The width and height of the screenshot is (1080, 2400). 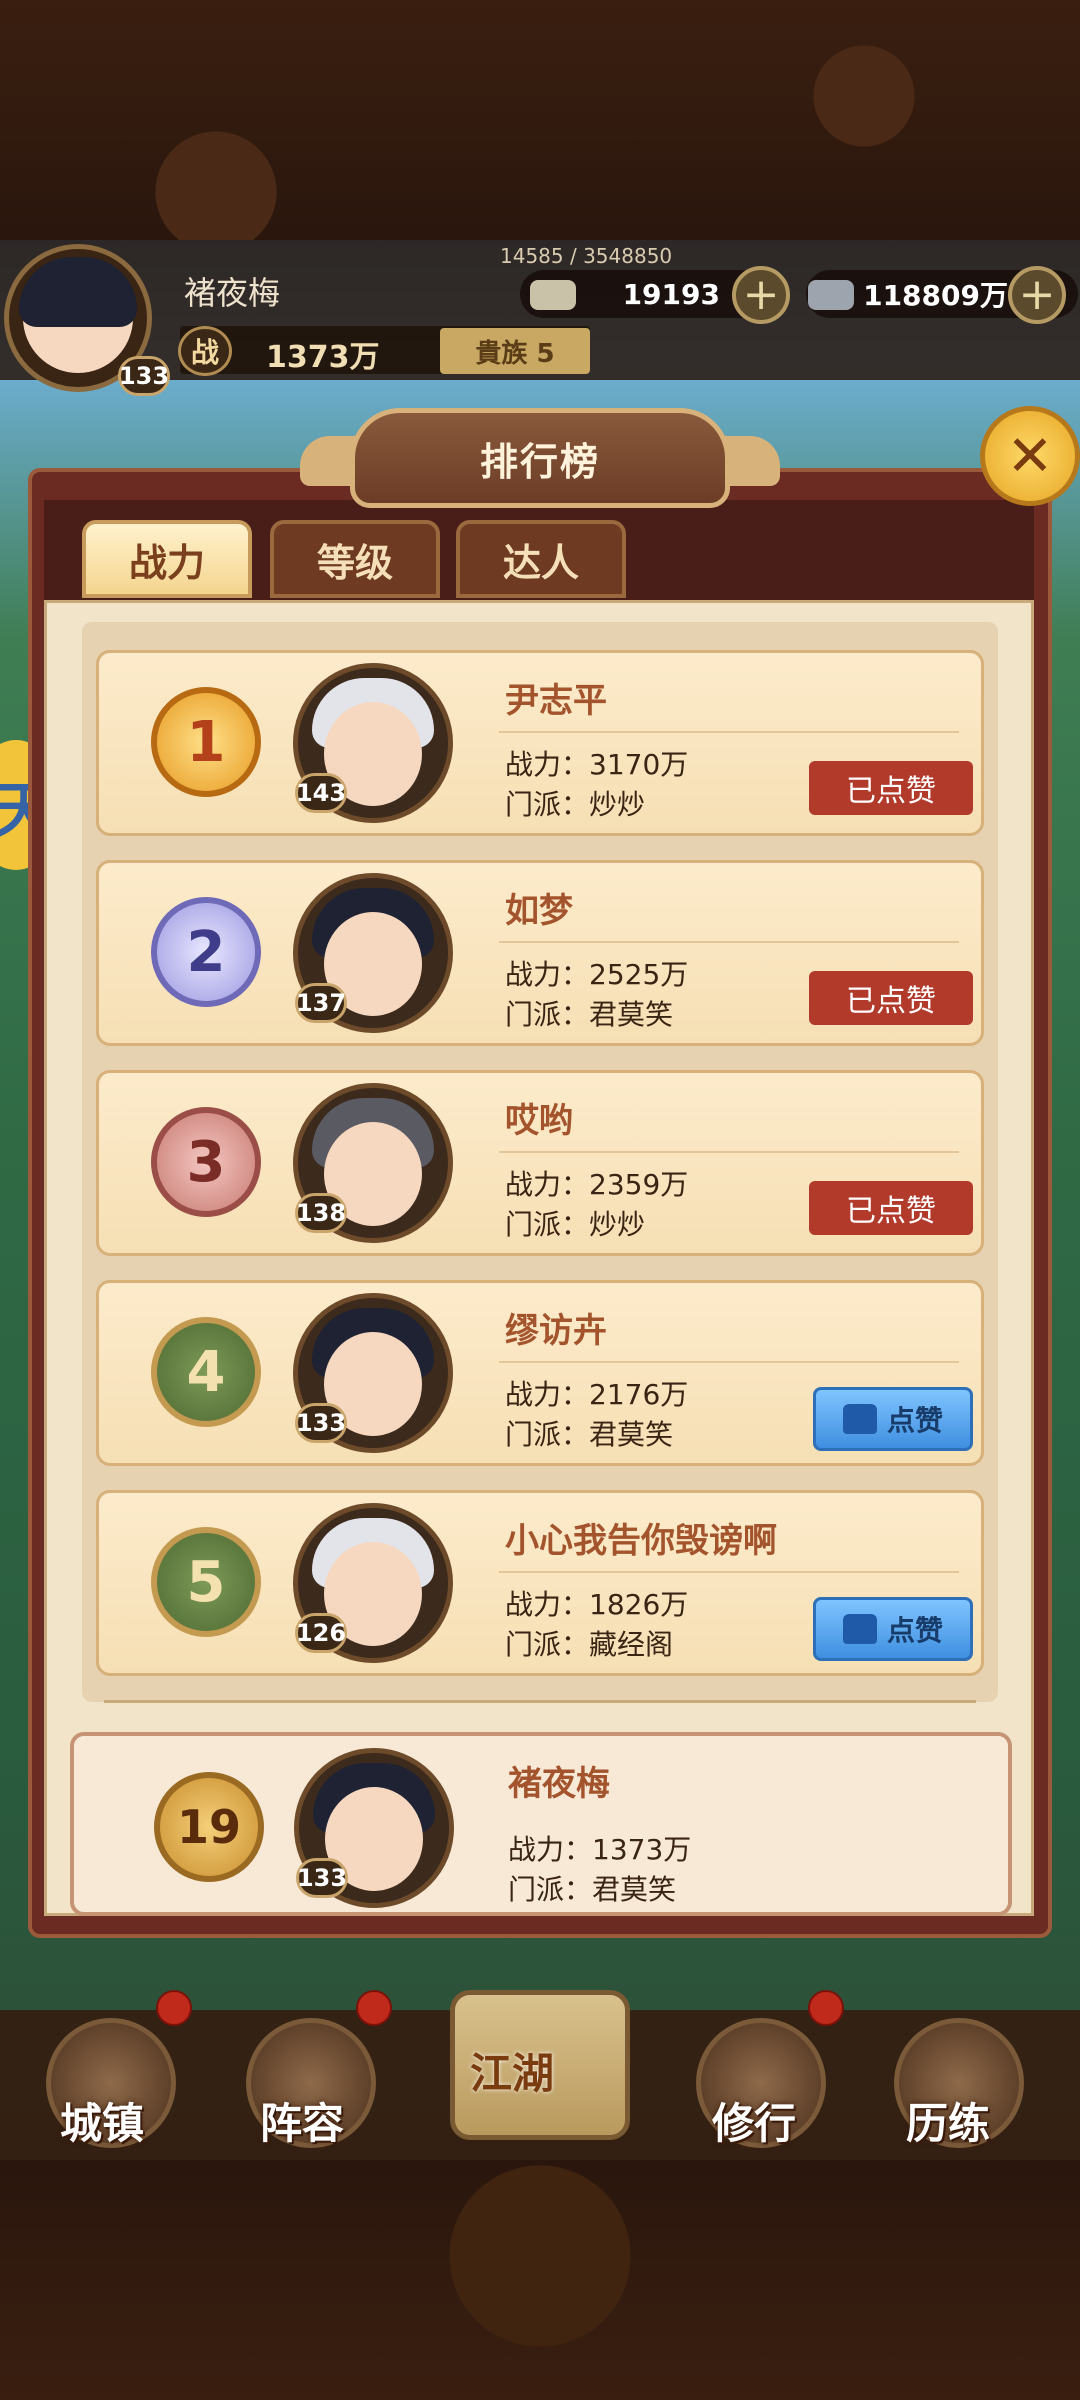 What do you see at coordinates (321, 793) in the screenshot?
I see `level-badge: 143` at bounding box center [321, 793].